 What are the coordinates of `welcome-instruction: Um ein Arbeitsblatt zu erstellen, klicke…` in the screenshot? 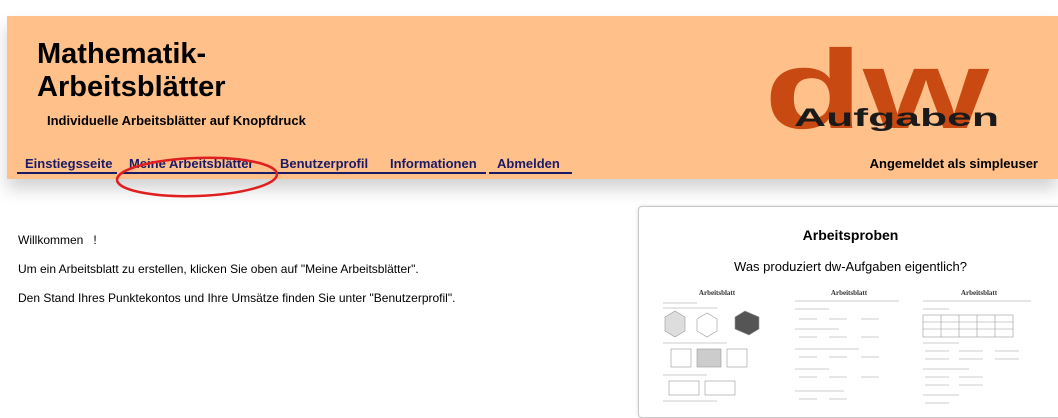 It's located at (218, 269).